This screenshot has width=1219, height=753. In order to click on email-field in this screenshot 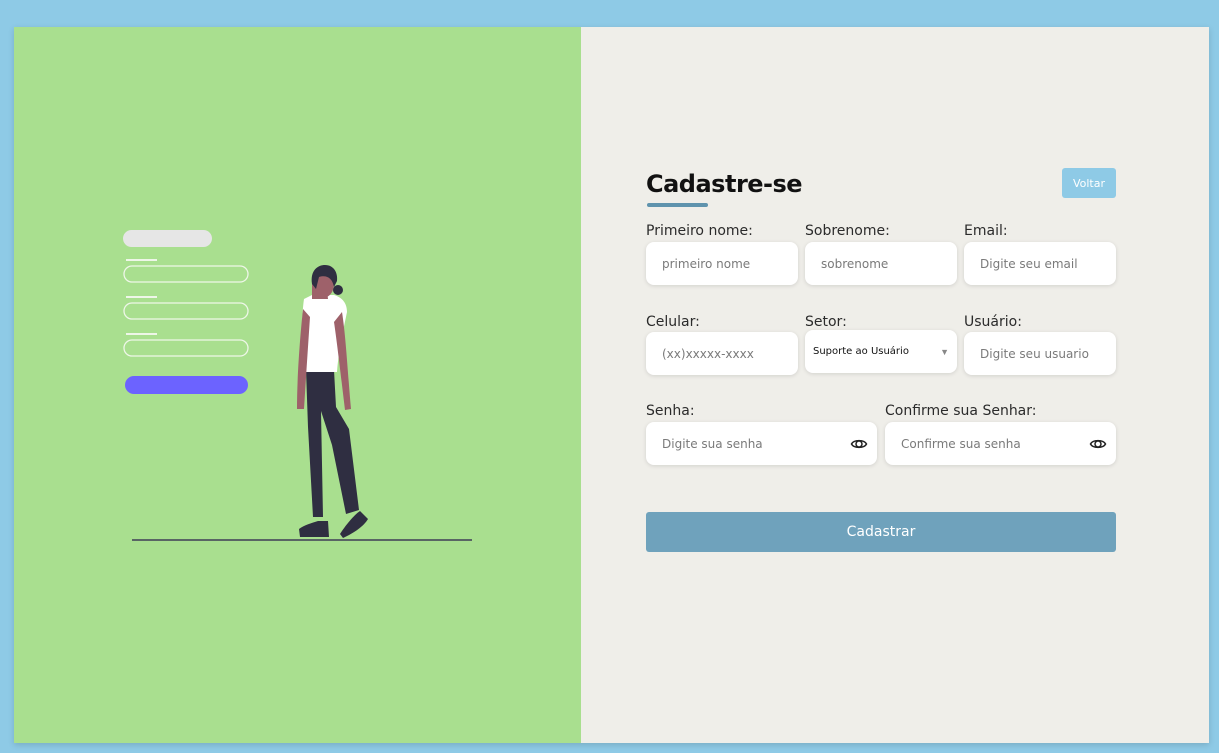, I will do `click(1040, 263)`.